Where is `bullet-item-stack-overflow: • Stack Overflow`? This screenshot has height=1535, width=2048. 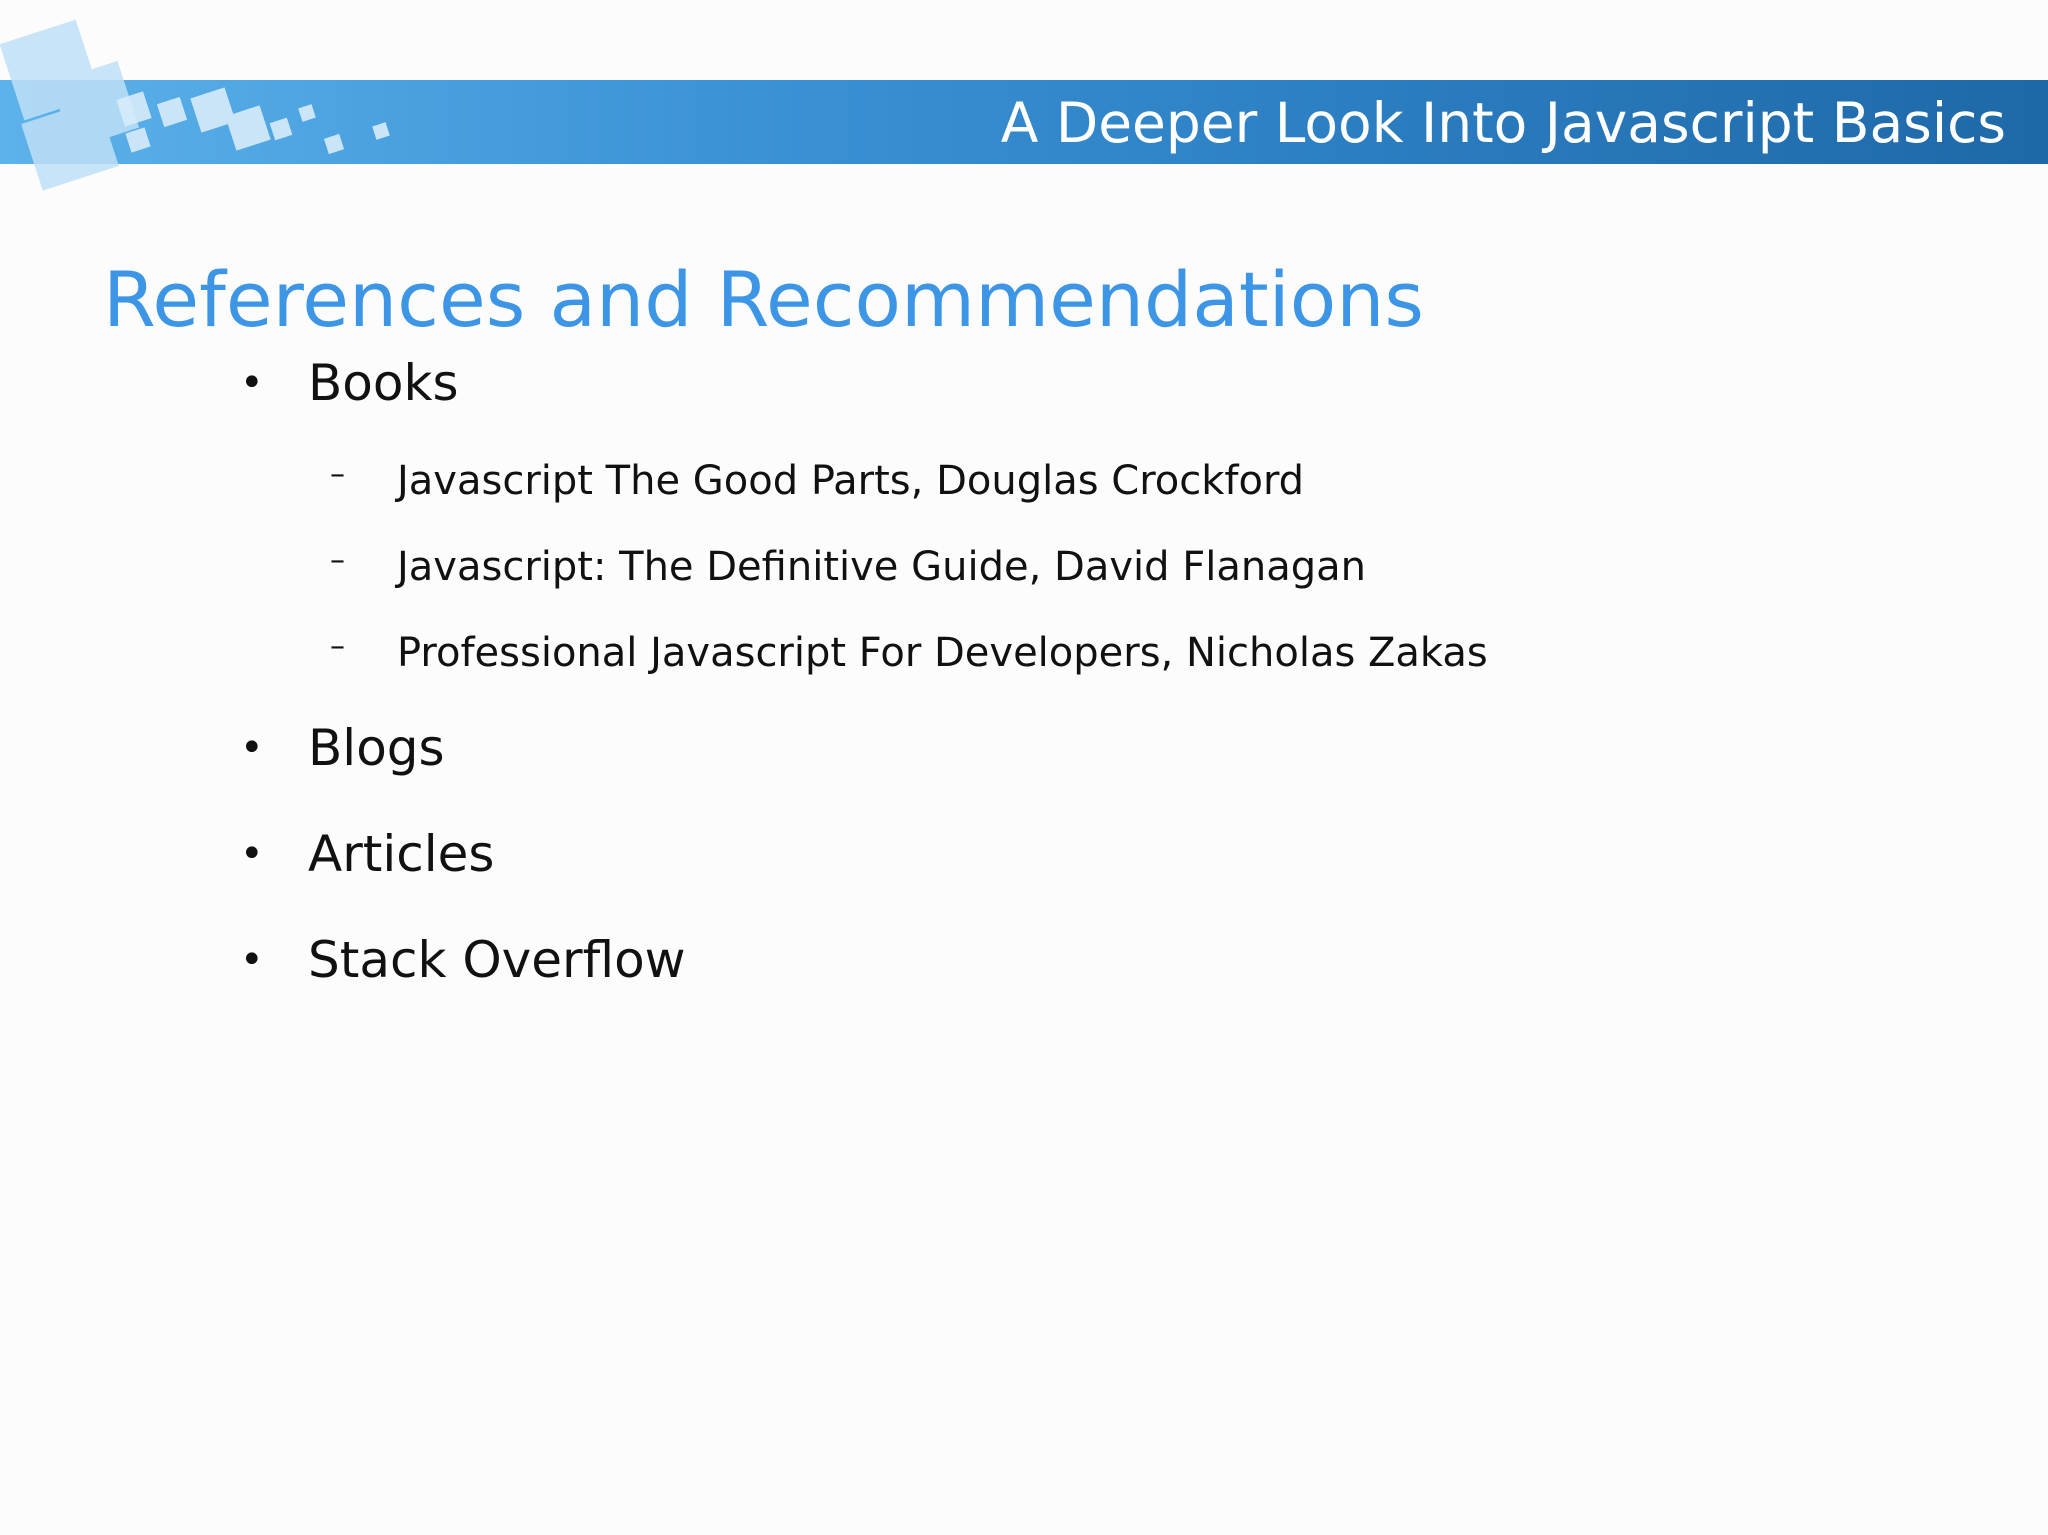
bullet-item-stack-overflow: • Stack Overflow is located at coordinates (463, 960).